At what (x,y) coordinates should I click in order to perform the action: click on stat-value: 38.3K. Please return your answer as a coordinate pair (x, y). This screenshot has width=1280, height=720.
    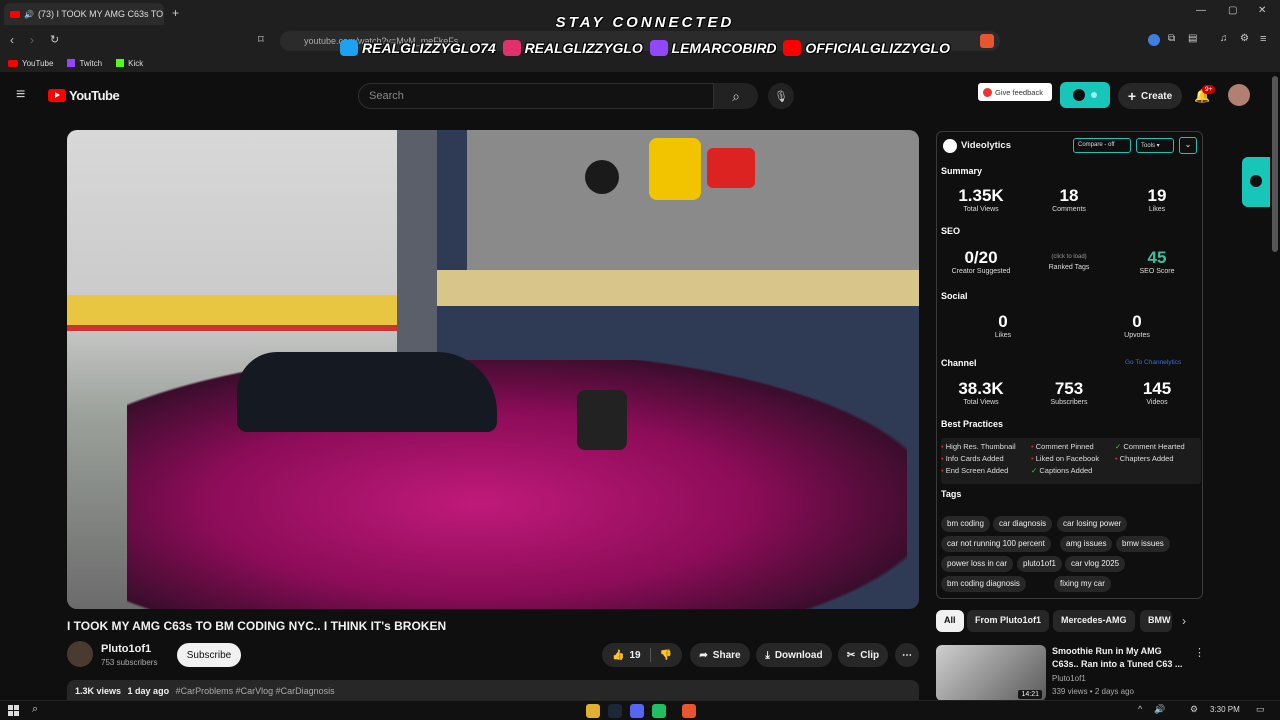
    Looking at the image, I should click on (981, 388).